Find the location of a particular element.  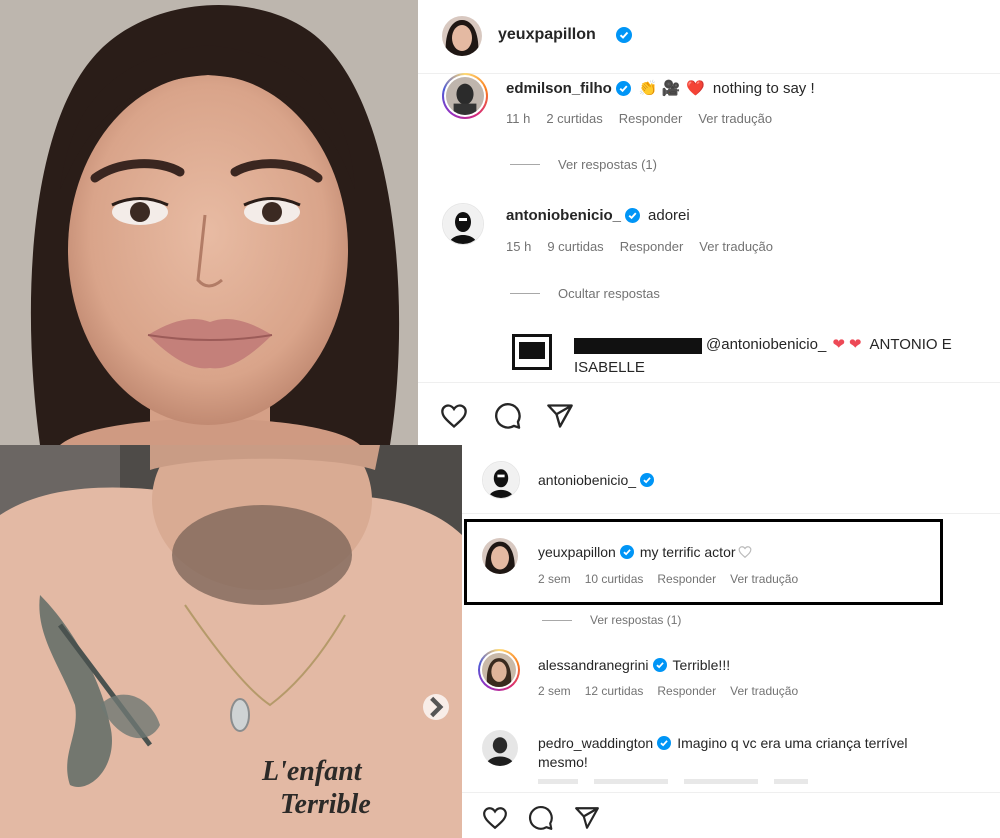

comment-username: pedro_waddington is located at coordinates (595, 743).